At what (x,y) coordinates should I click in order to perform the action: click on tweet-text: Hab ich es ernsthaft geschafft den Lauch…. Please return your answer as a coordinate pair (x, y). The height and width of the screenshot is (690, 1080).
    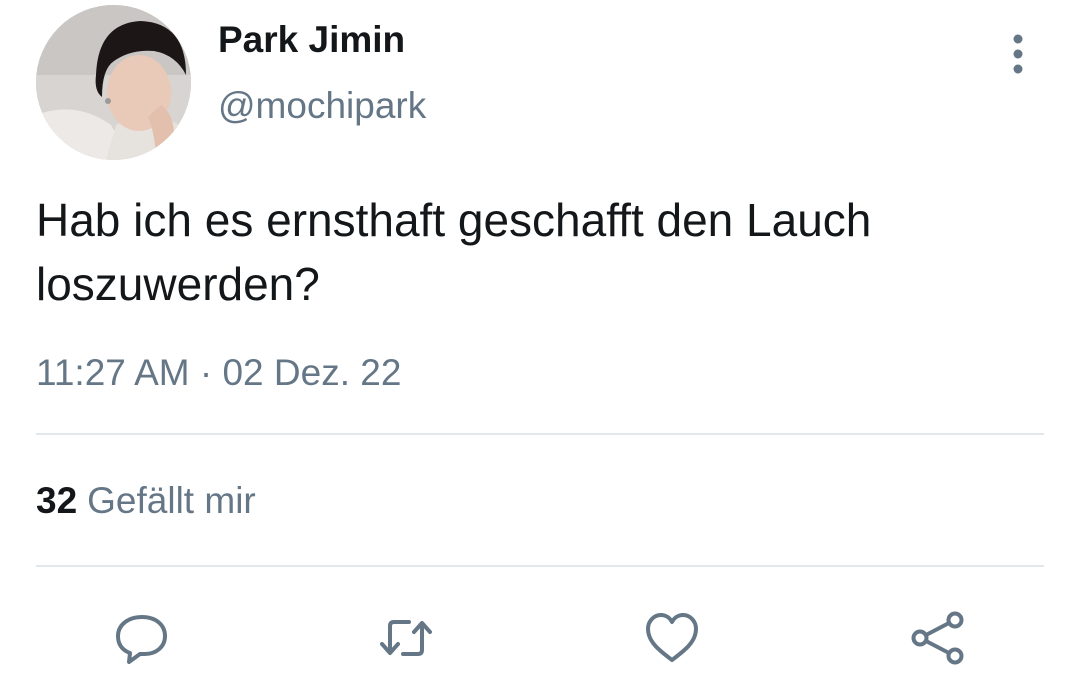
    Looking at the image, I should click on (454, 252).